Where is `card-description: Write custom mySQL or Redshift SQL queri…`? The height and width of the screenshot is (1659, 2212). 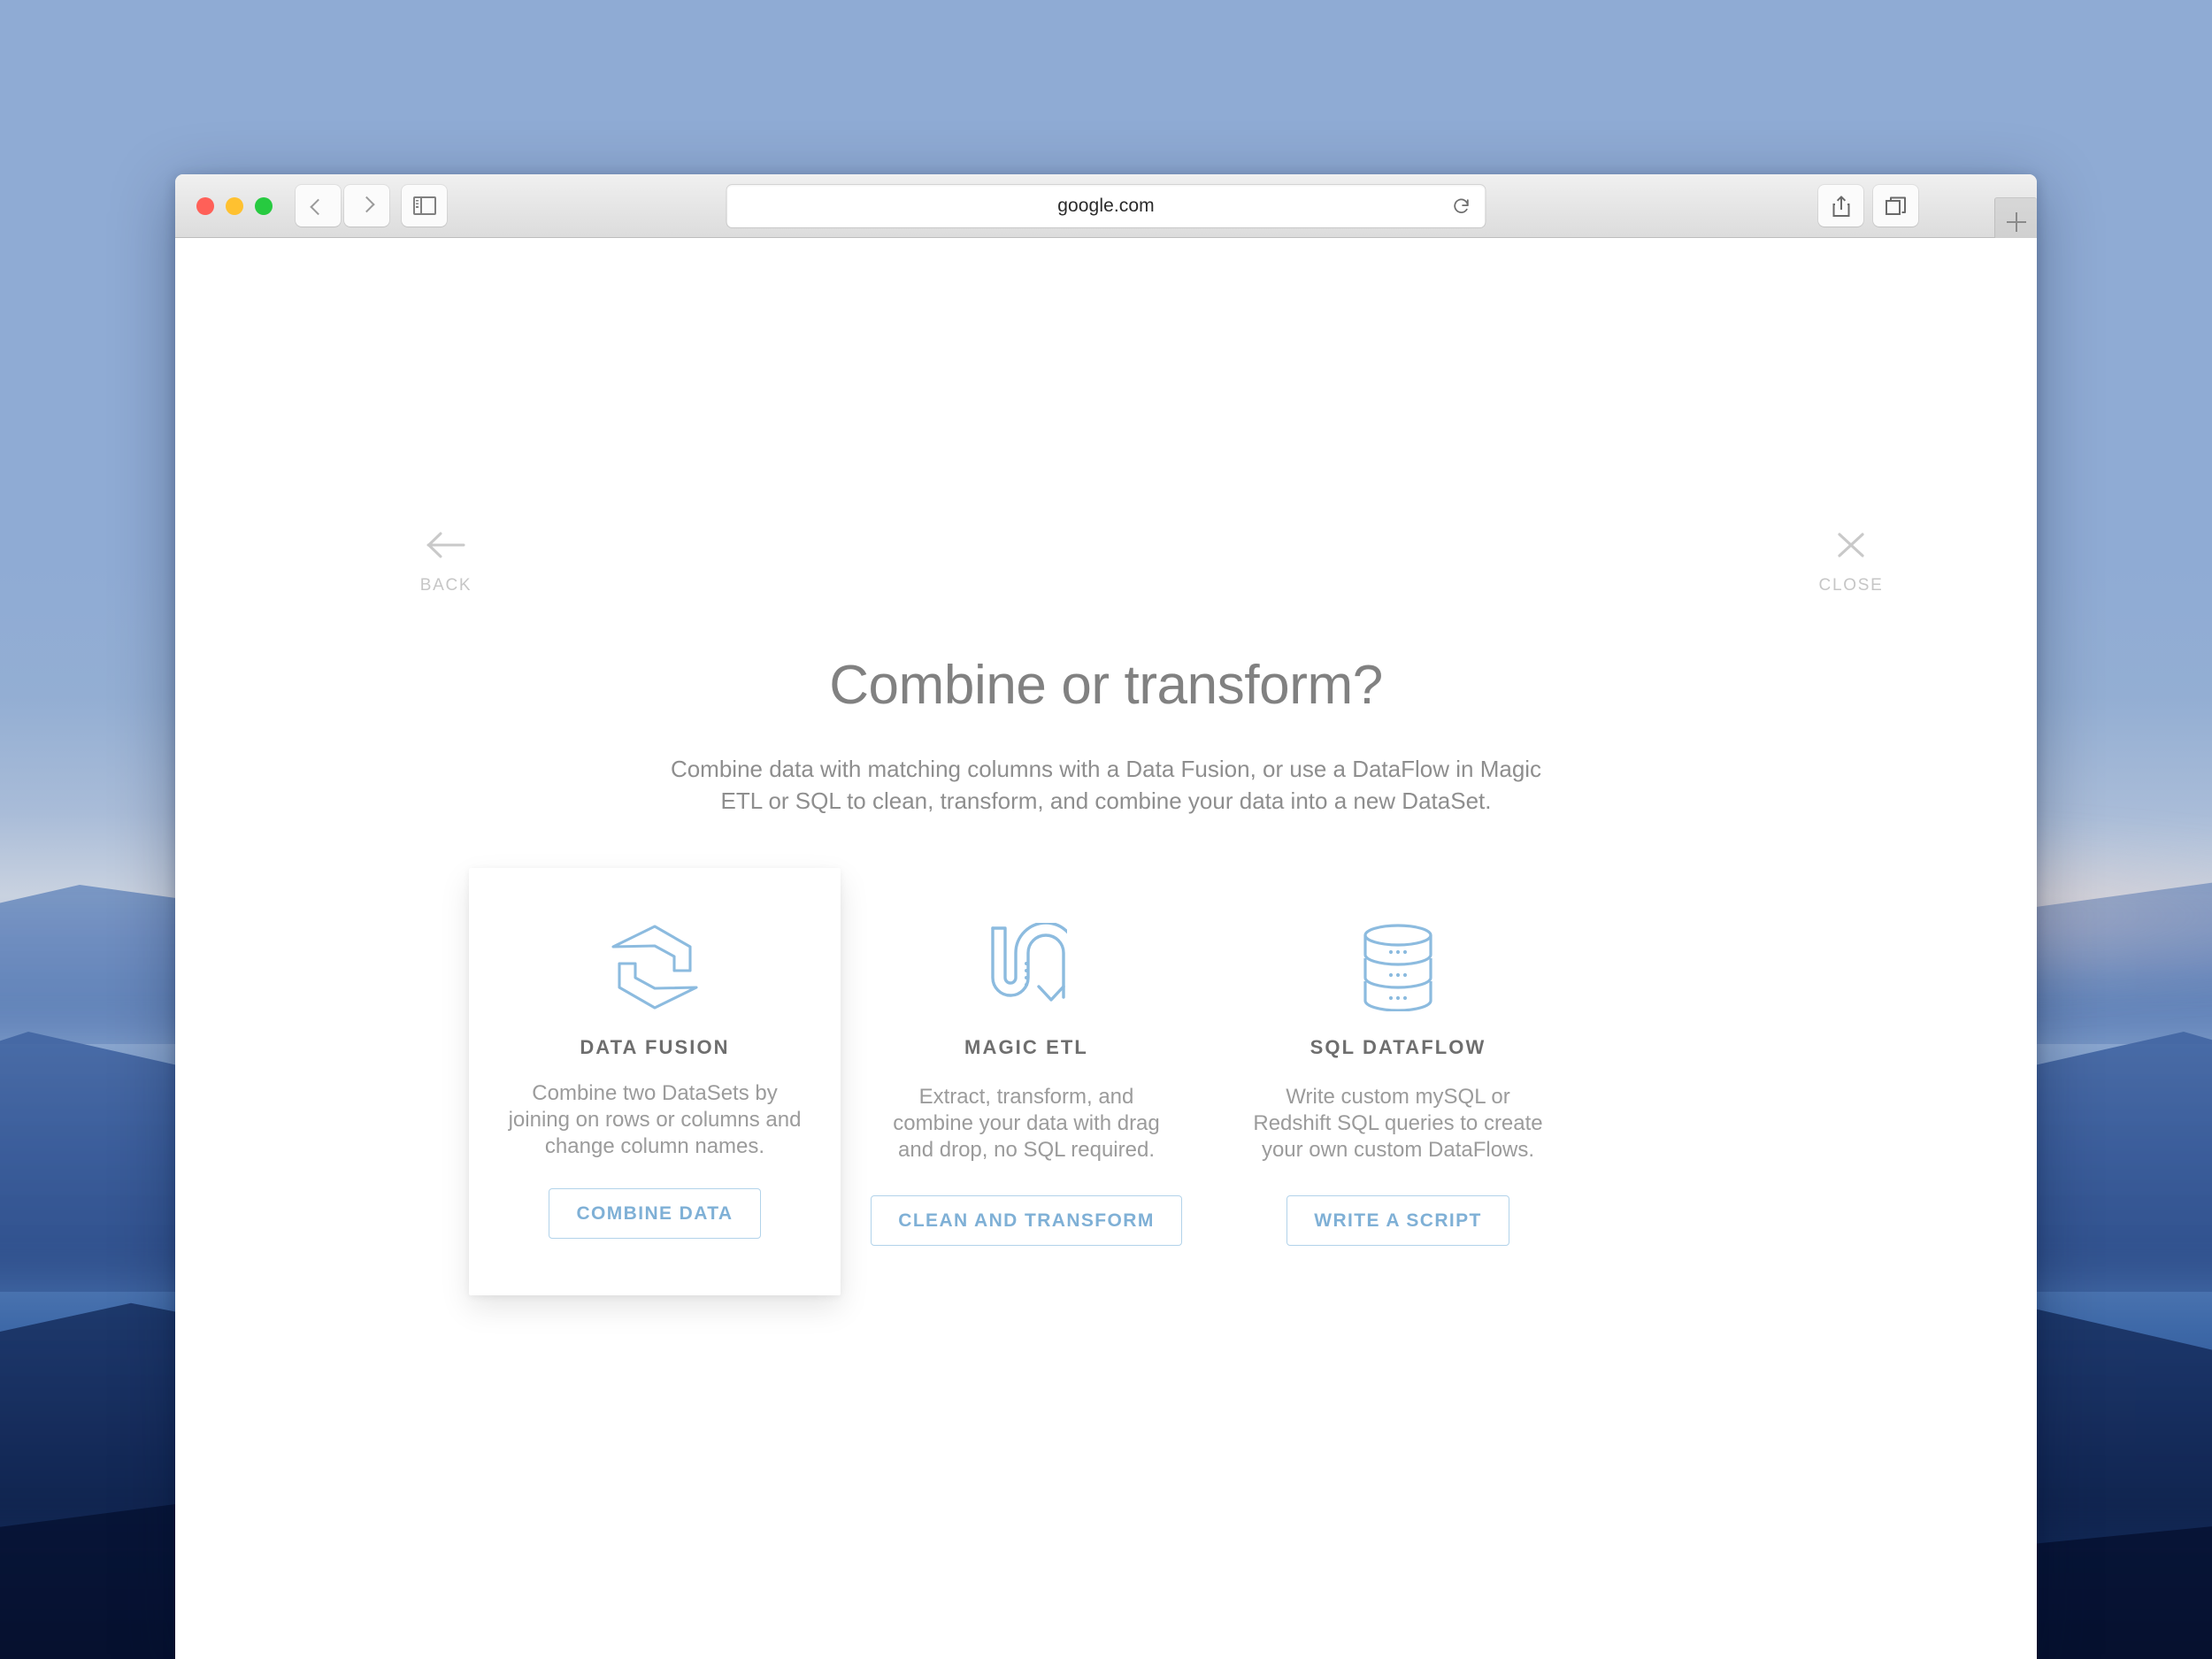 card-description: Write custom mySQL or Redshift SQL queri… is located at coordinates (1398, 1124).